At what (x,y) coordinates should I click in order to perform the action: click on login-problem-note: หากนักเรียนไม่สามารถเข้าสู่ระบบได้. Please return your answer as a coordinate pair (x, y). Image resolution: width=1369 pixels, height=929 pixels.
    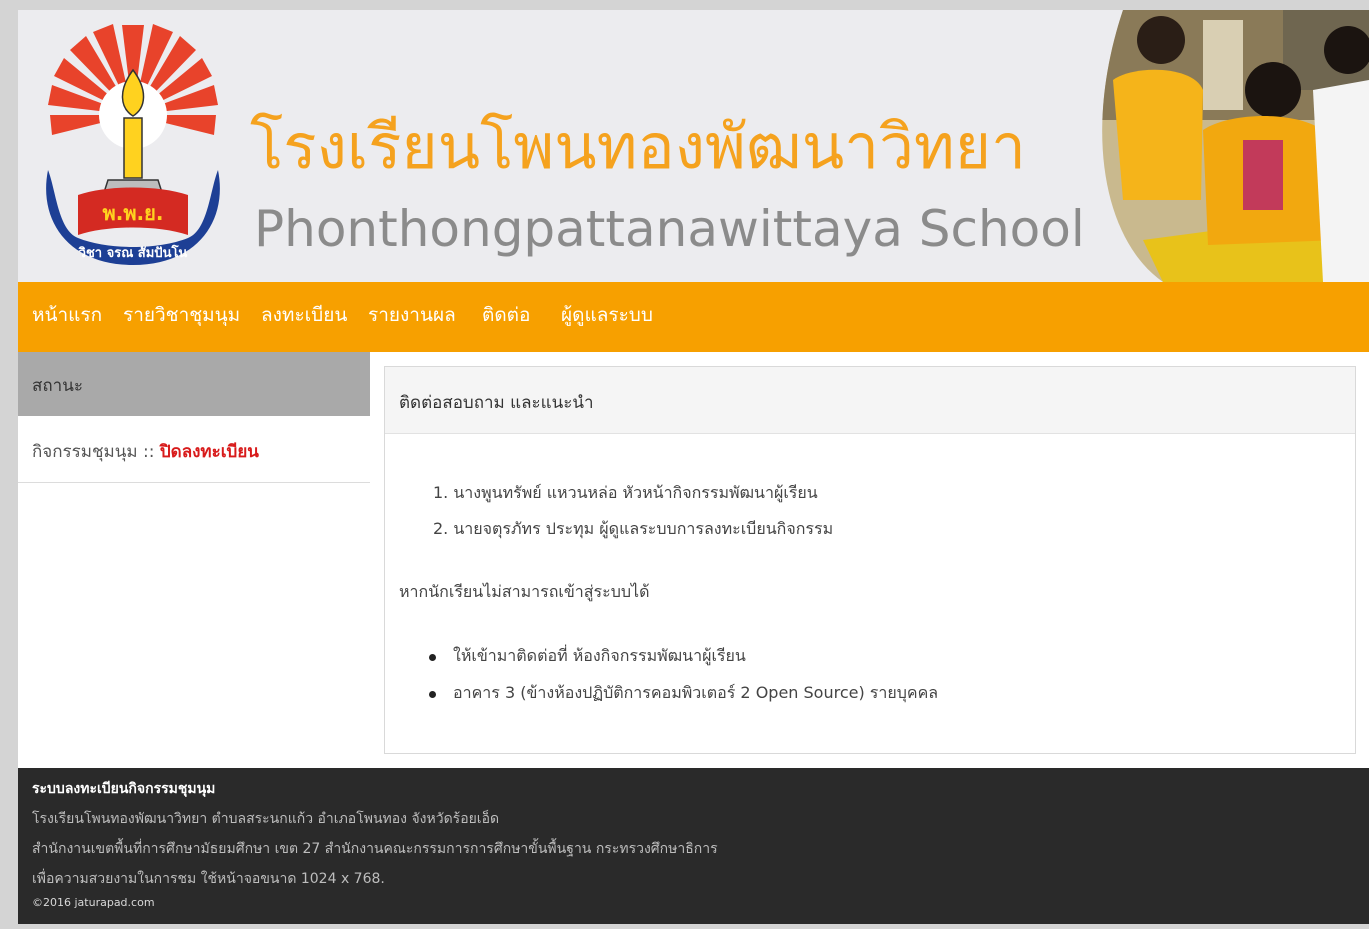
    Looking at the image, I should click on (524, 591).